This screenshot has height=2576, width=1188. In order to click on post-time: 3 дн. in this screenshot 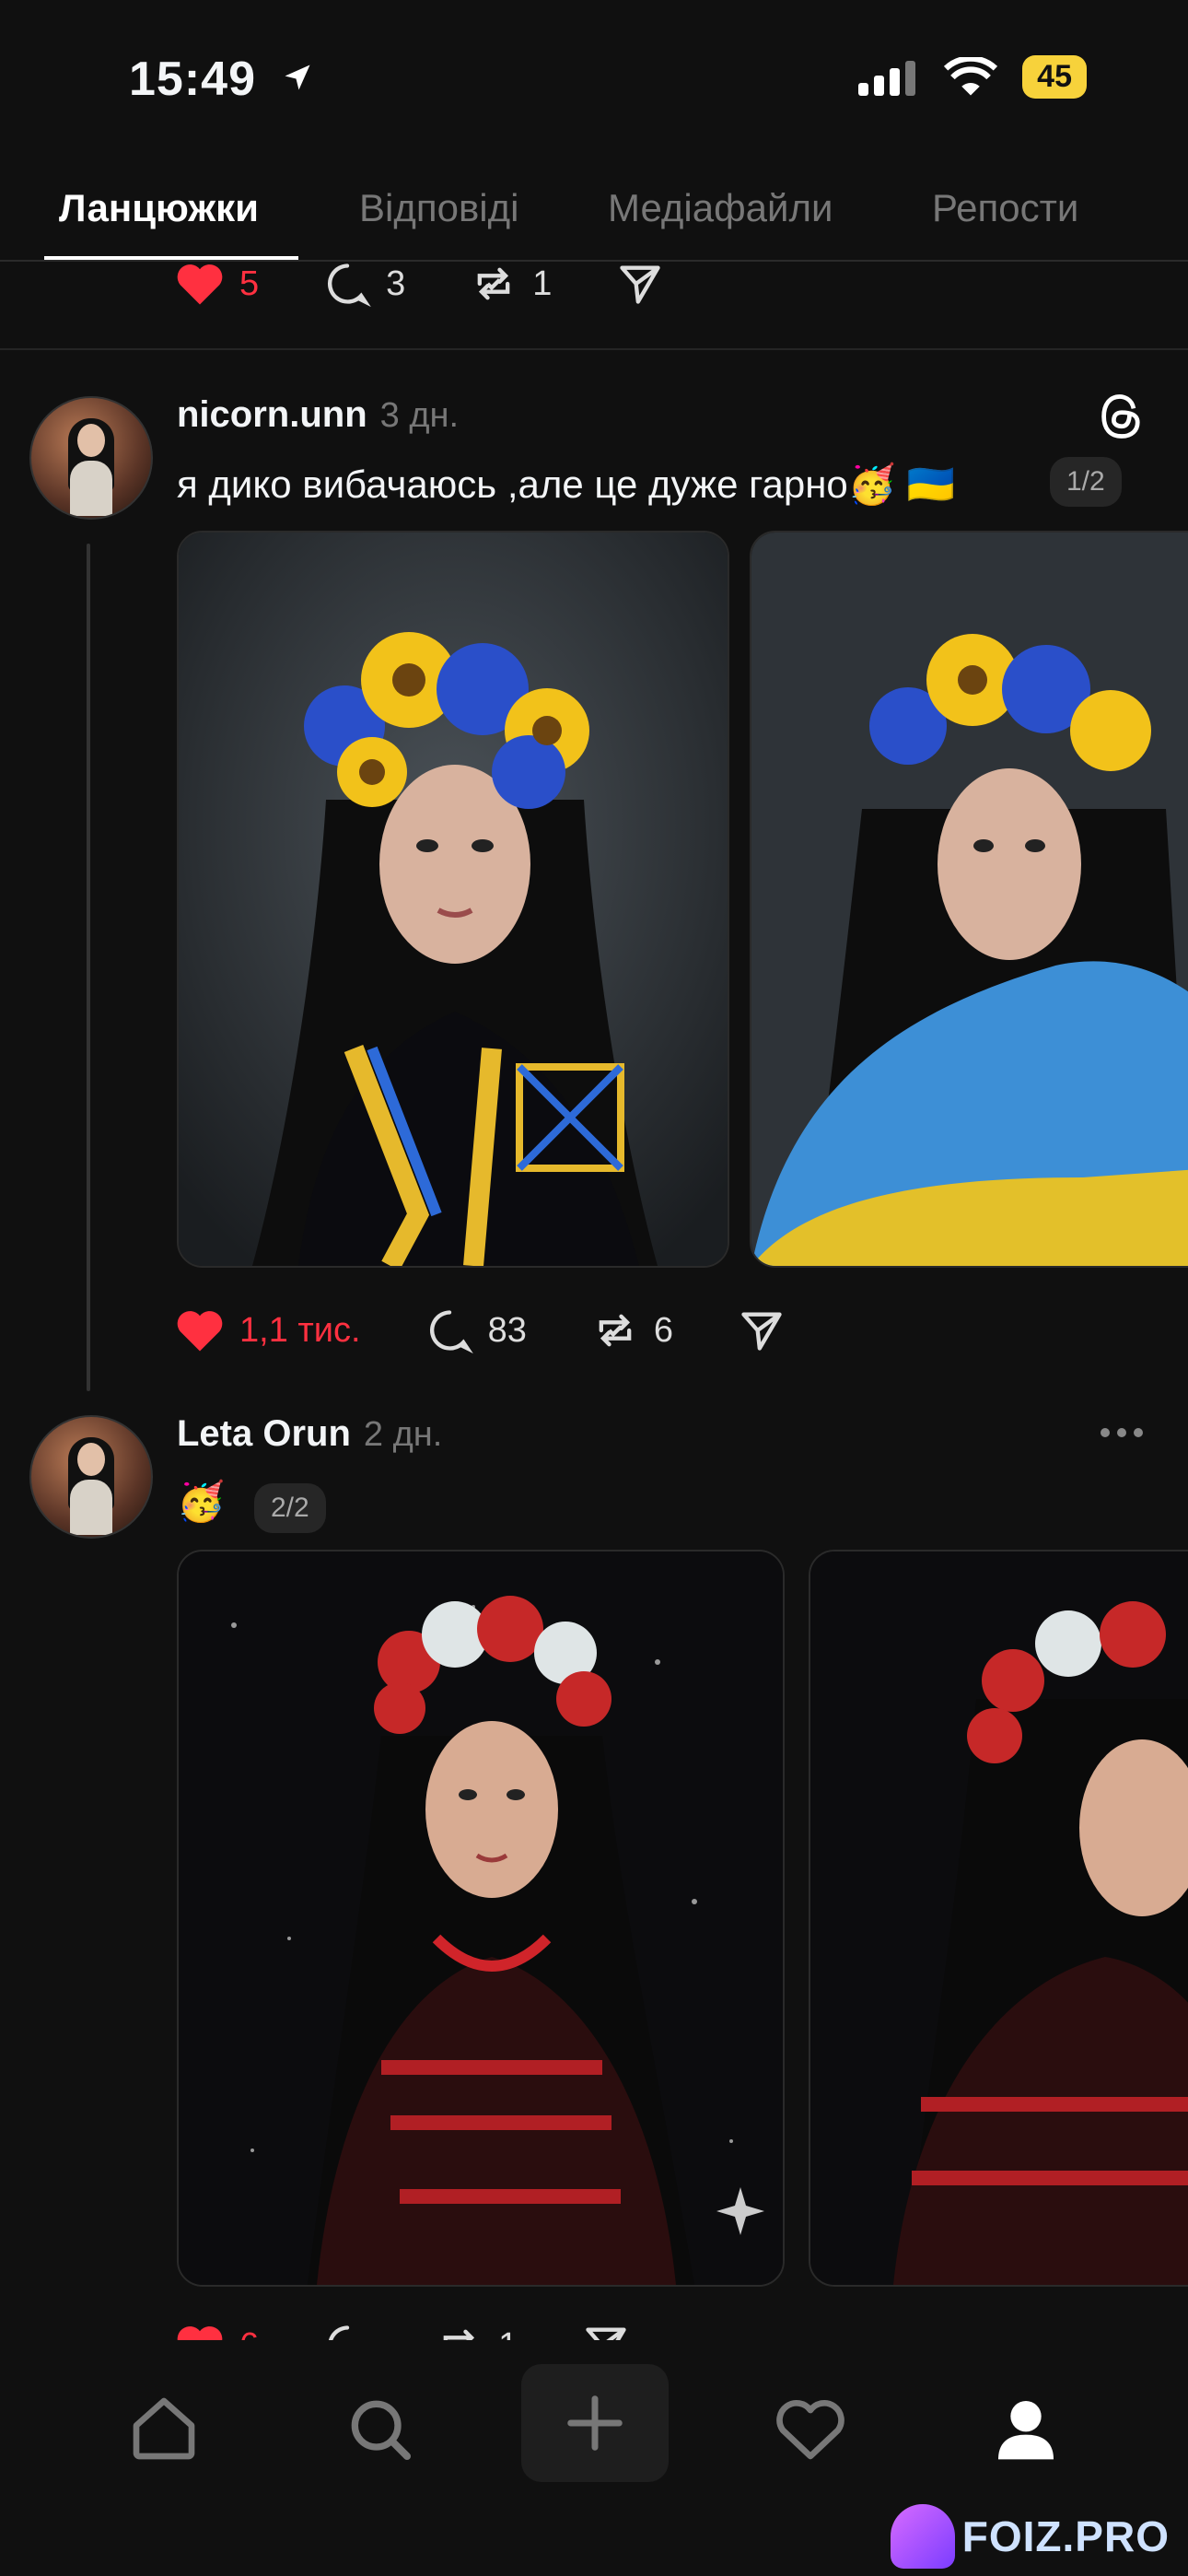, I will do `click(419, 415)`.